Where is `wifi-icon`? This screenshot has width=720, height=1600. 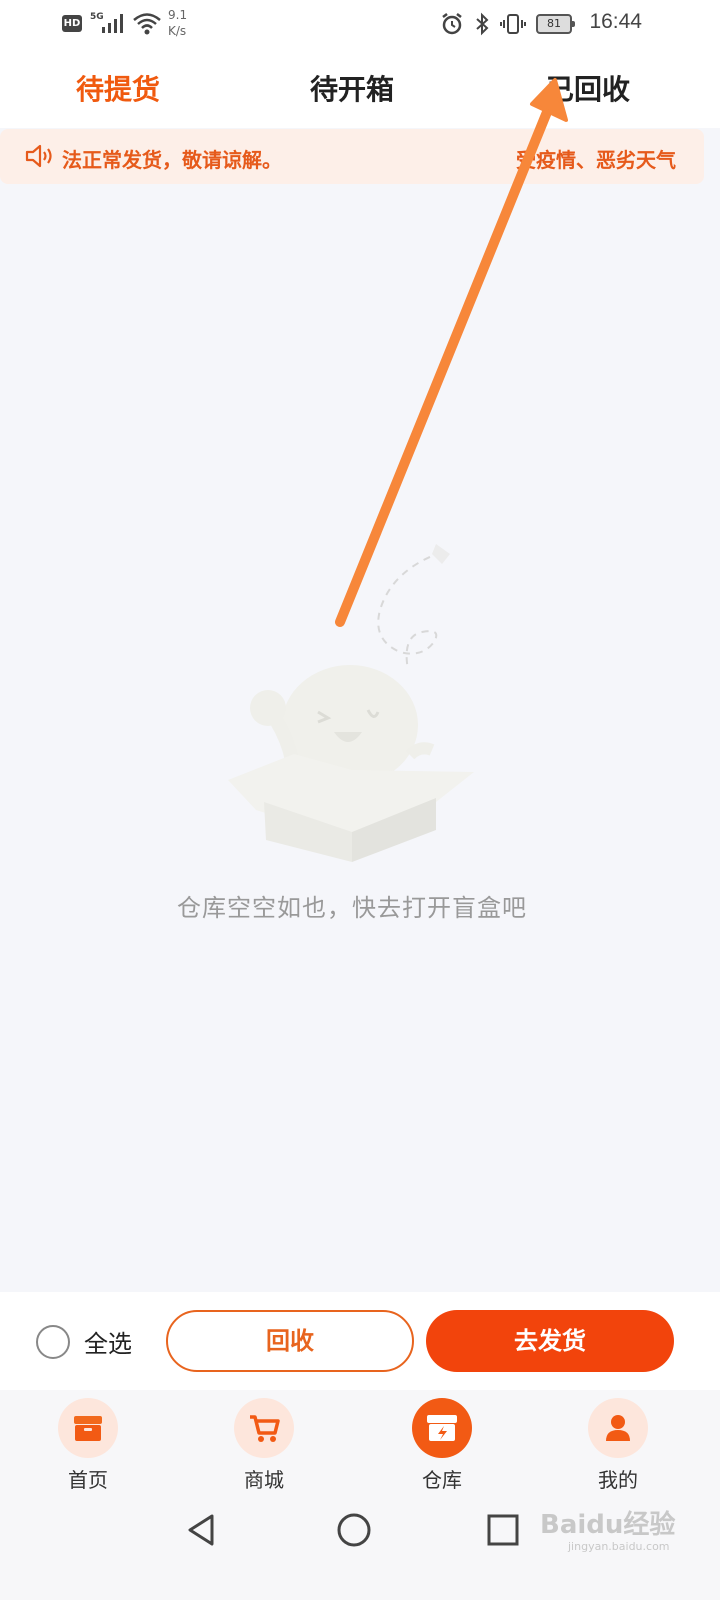
wifi-icon is located at coordinates (147, 24).